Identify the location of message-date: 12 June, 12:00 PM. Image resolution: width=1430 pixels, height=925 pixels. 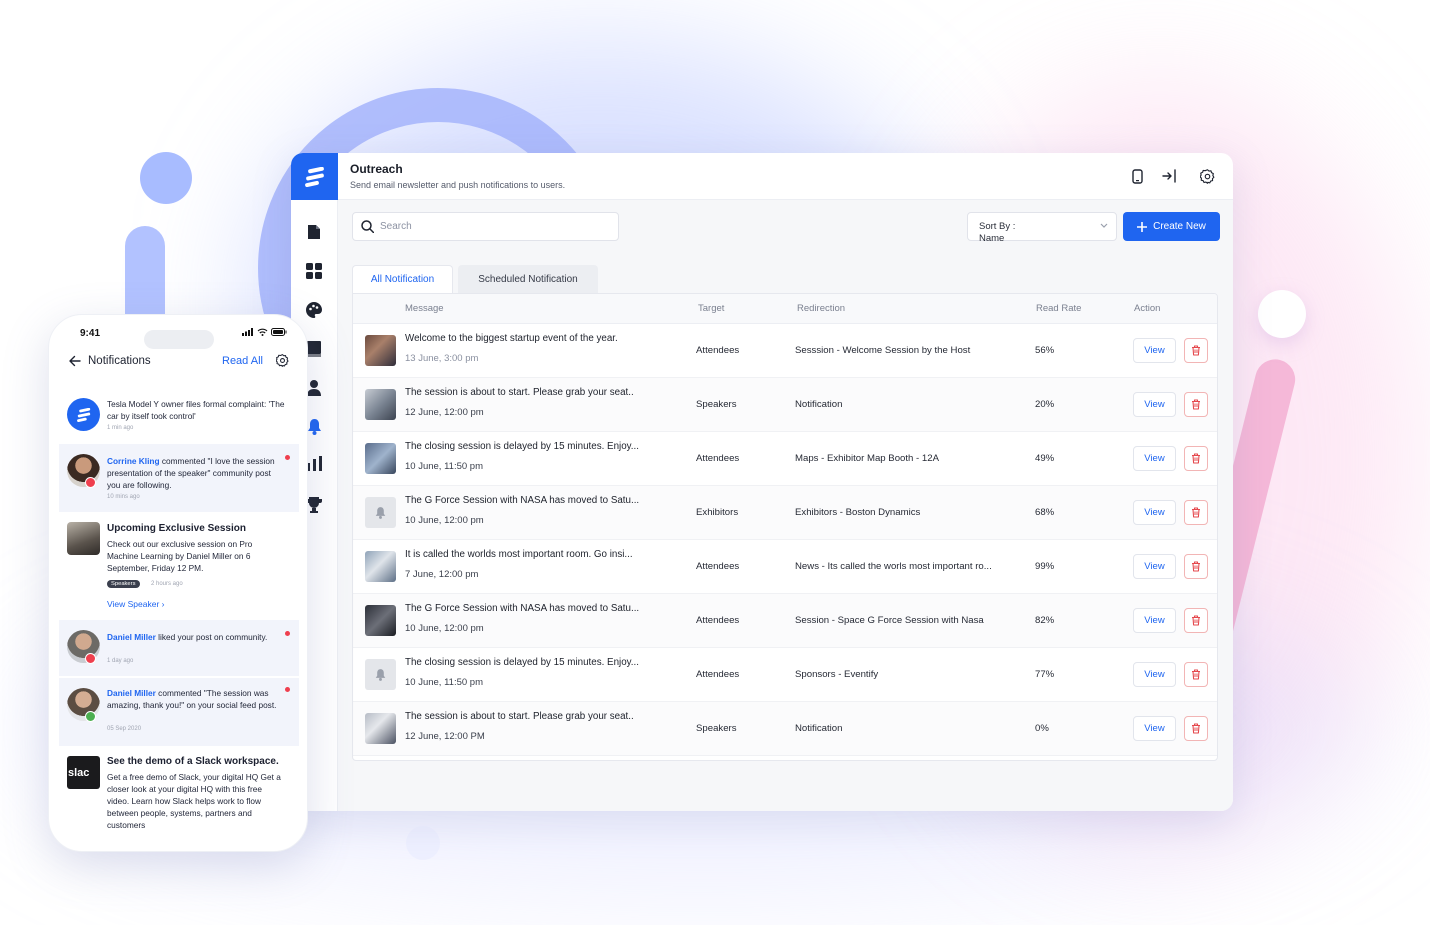
(445, 736).